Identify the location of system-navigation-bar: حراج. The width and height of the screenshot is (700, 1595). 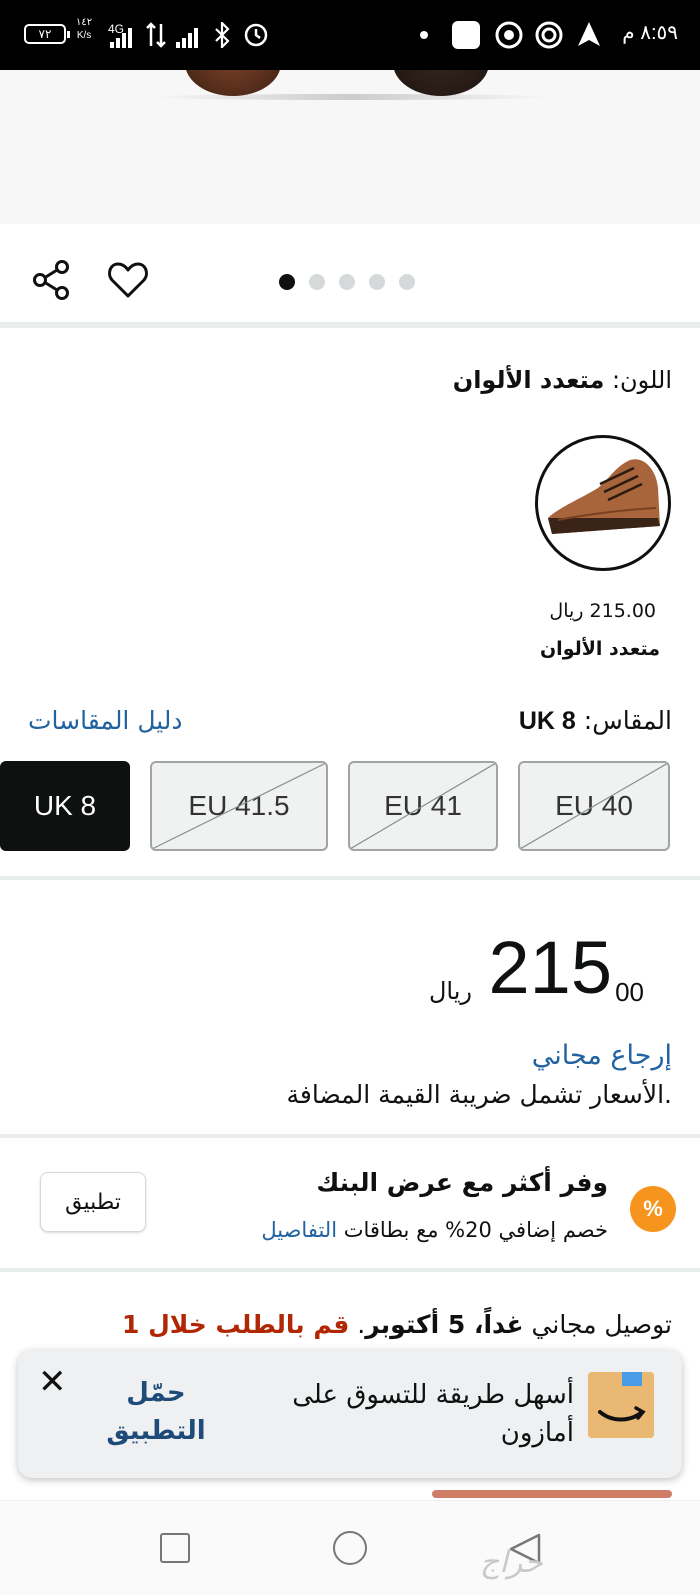
(350, 1547).